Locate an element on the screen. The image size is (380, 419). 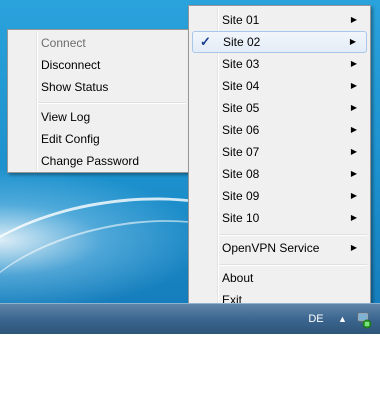
site-label: Site 09 is located at coordinates (241, 196).